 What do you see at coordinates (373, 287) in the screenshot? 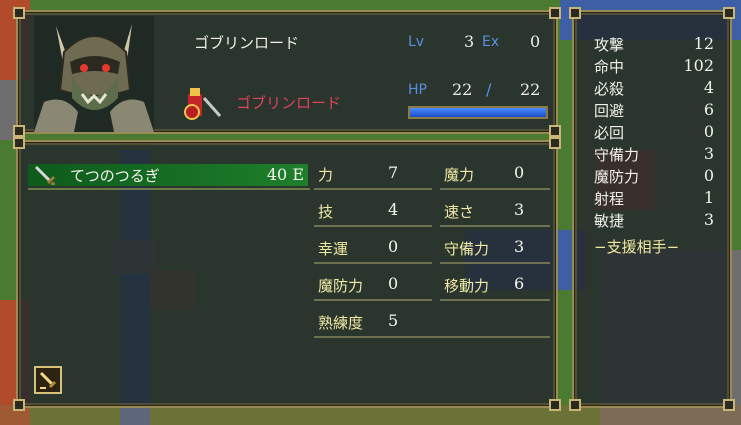
I see `stat-resistance: 魔防力 0` at bounding box center [373, 287].